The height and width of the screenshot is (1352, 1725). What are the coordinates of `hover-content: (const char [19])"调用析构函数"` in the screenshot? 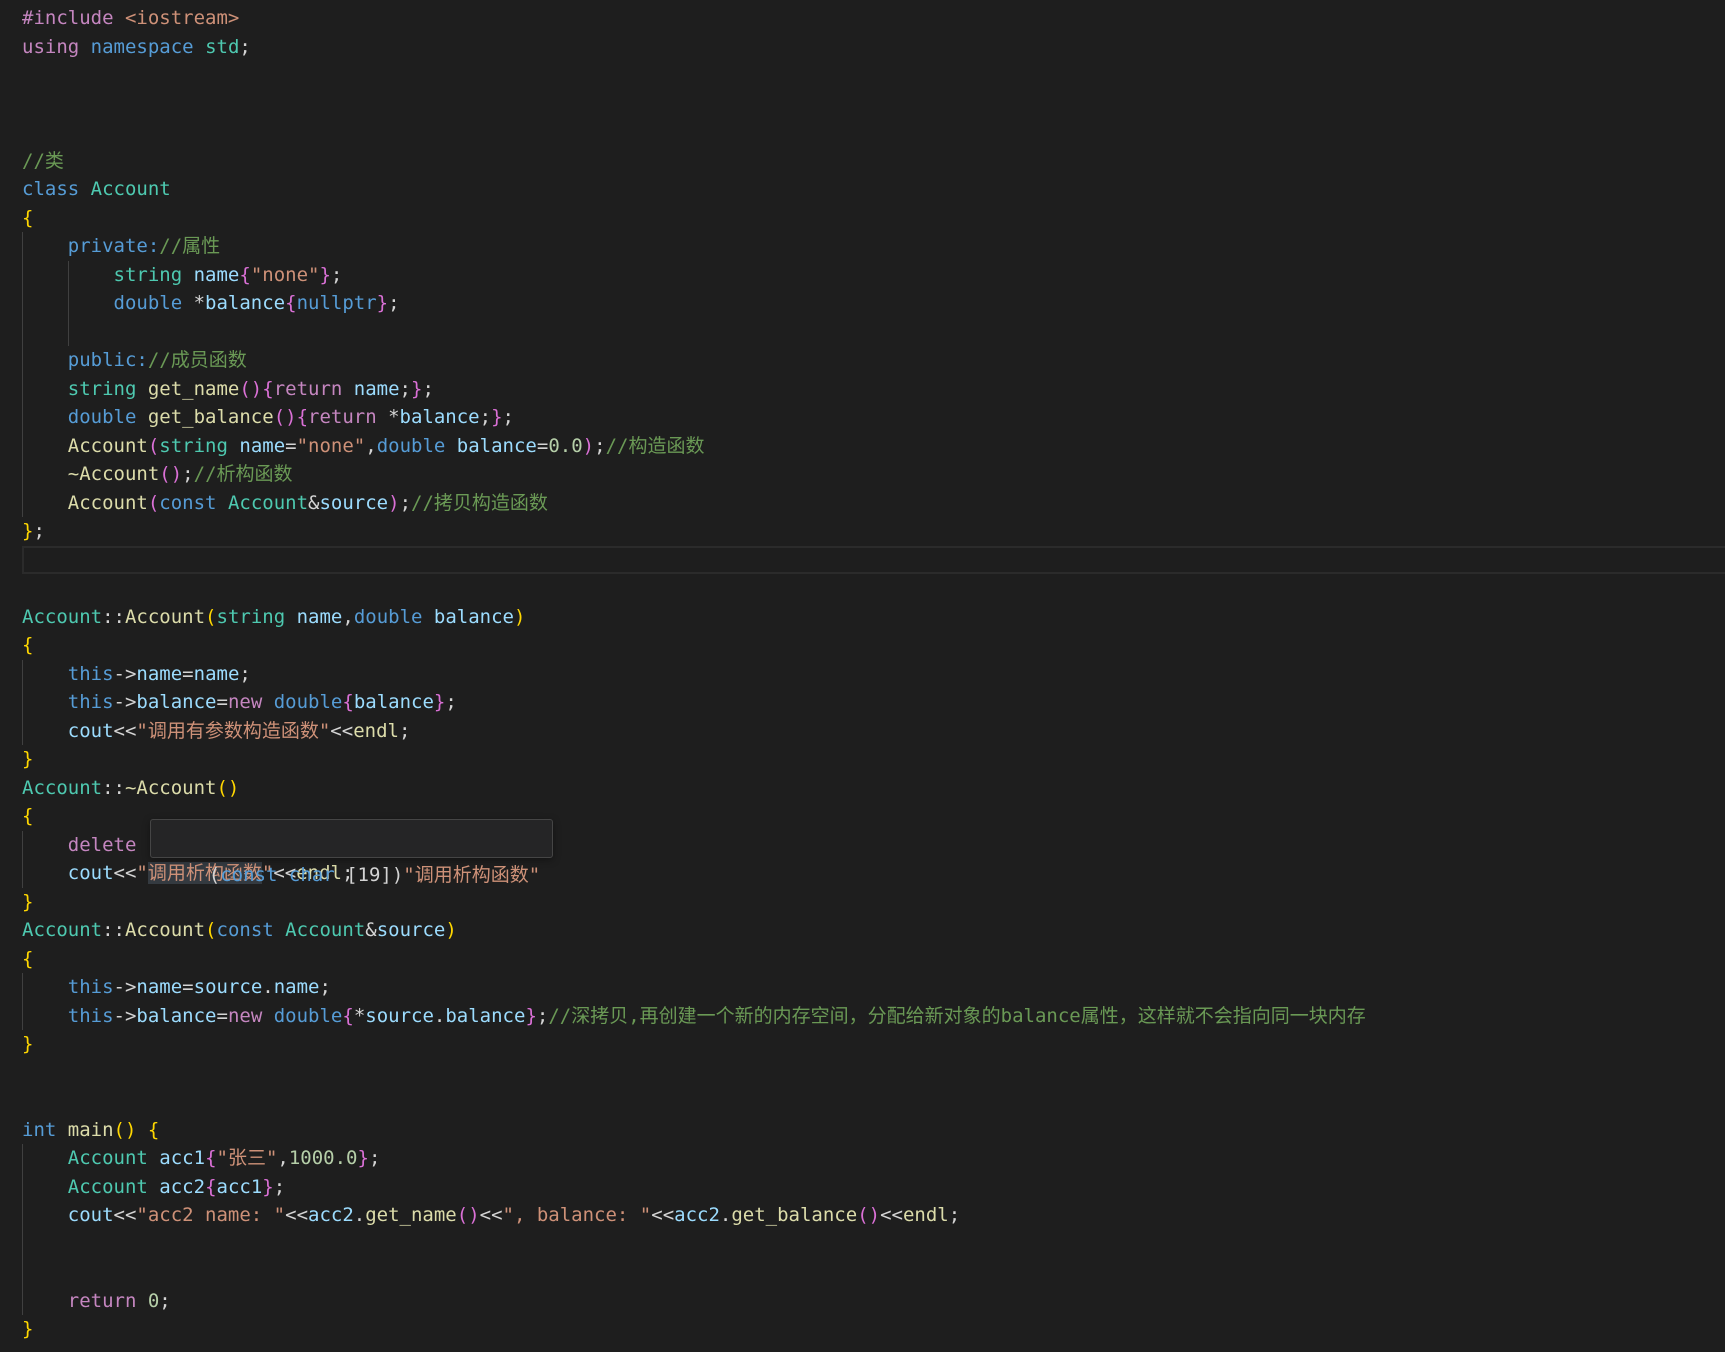 It's located at (374, 875).